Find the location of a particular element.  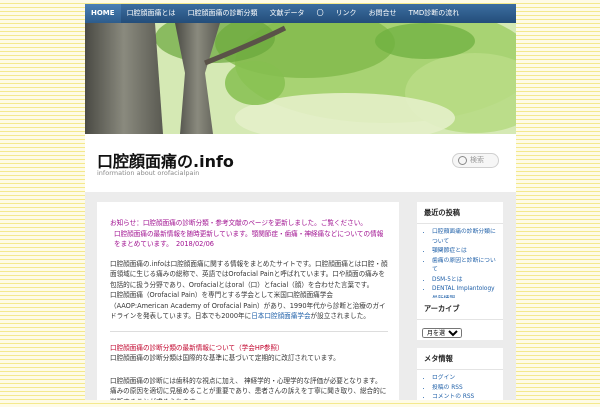

divider is located at coordinates (249, 331).